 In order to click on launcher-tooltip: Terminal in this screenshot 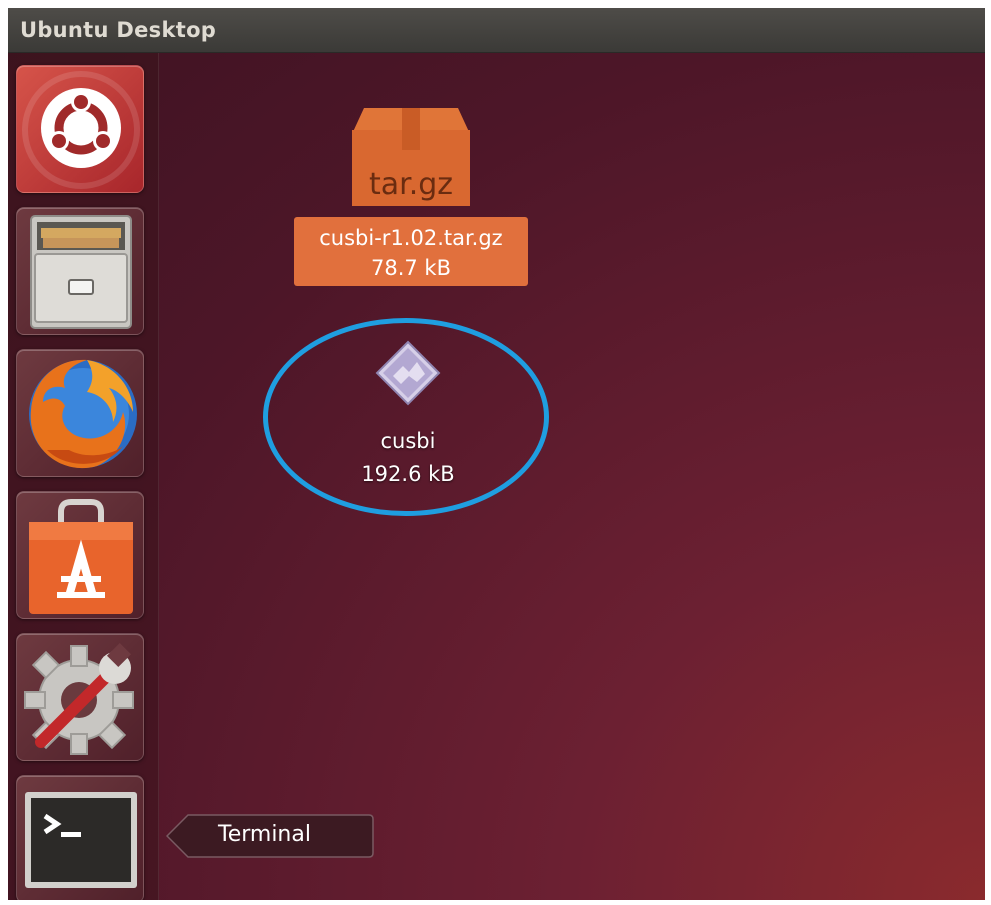, I will do `click(270, 836)`.